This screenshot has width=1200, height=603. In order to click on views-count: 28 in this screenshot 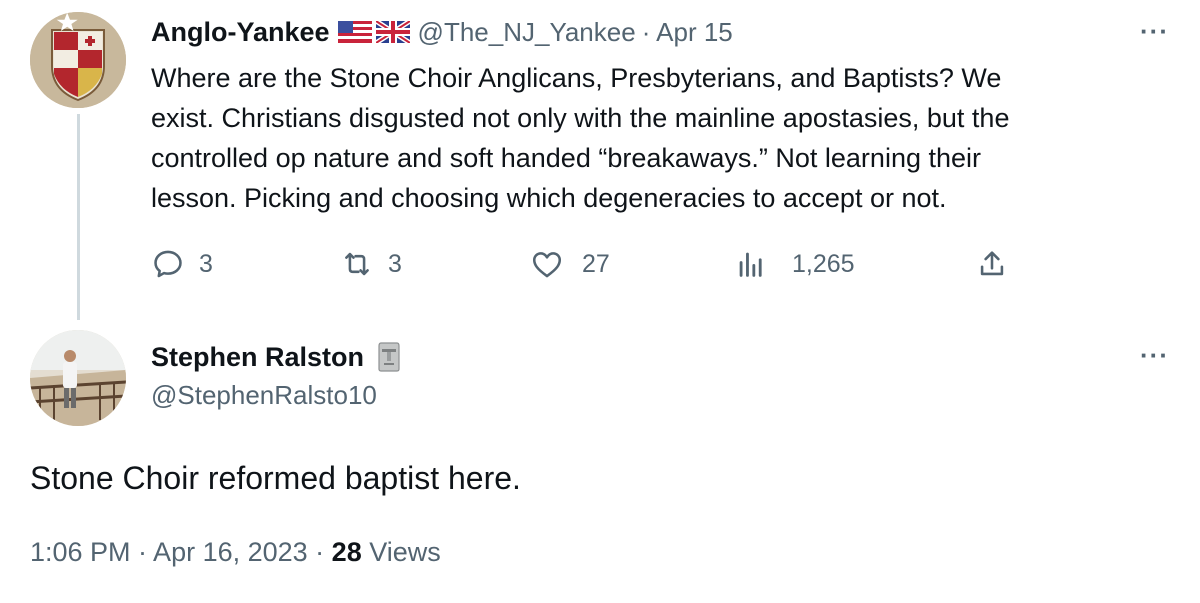, I will do `click(346, 552)`.